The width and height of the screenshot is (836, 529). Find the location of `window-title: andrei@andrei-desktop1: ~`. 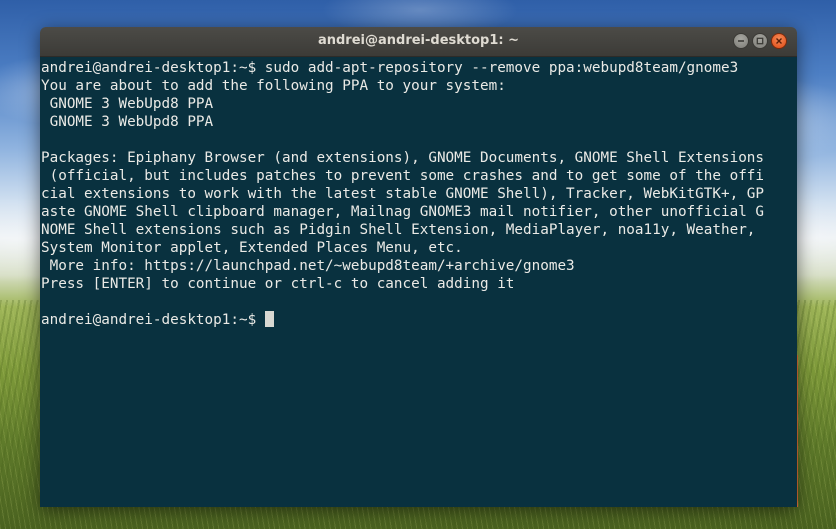

window-title: andrei@andrei-desktop1: ~ is located at coordinates (418, 40).